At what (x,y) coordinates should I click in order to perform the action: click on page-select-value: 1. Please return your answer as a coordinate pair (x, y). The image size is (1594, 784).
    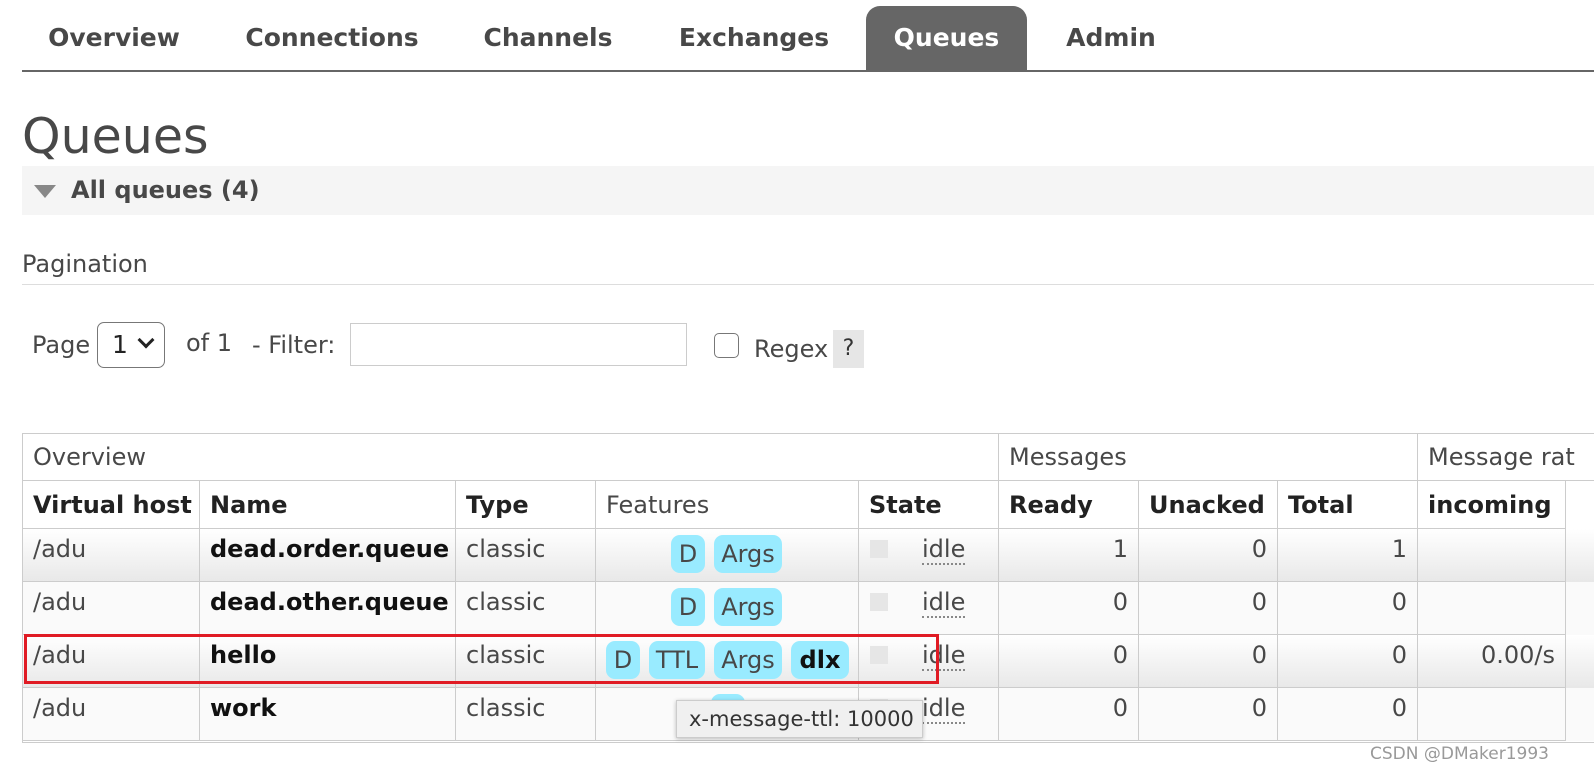
    Looking at the image, I should click on (120, 344).